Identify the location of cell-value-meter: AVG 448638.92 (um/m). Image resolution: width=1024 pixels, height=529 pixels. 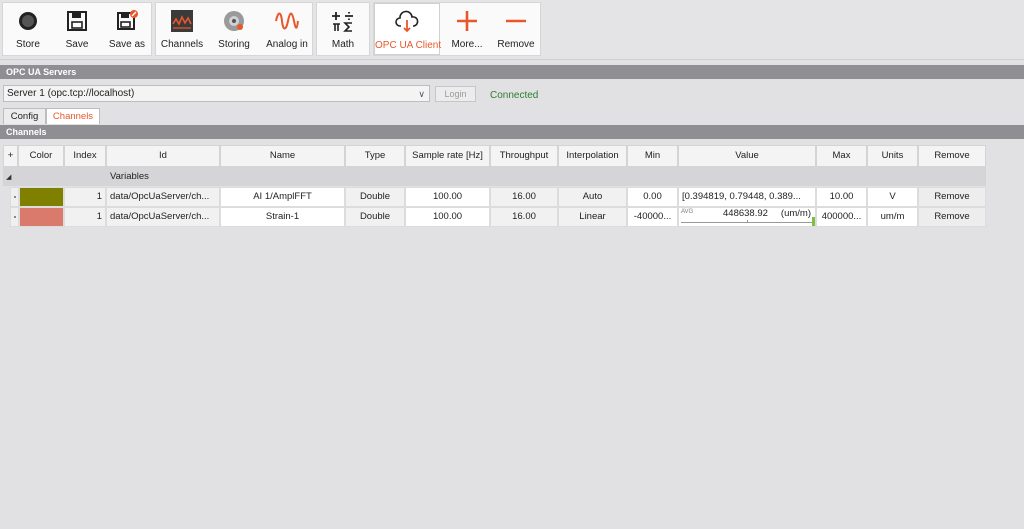
(747, 217).